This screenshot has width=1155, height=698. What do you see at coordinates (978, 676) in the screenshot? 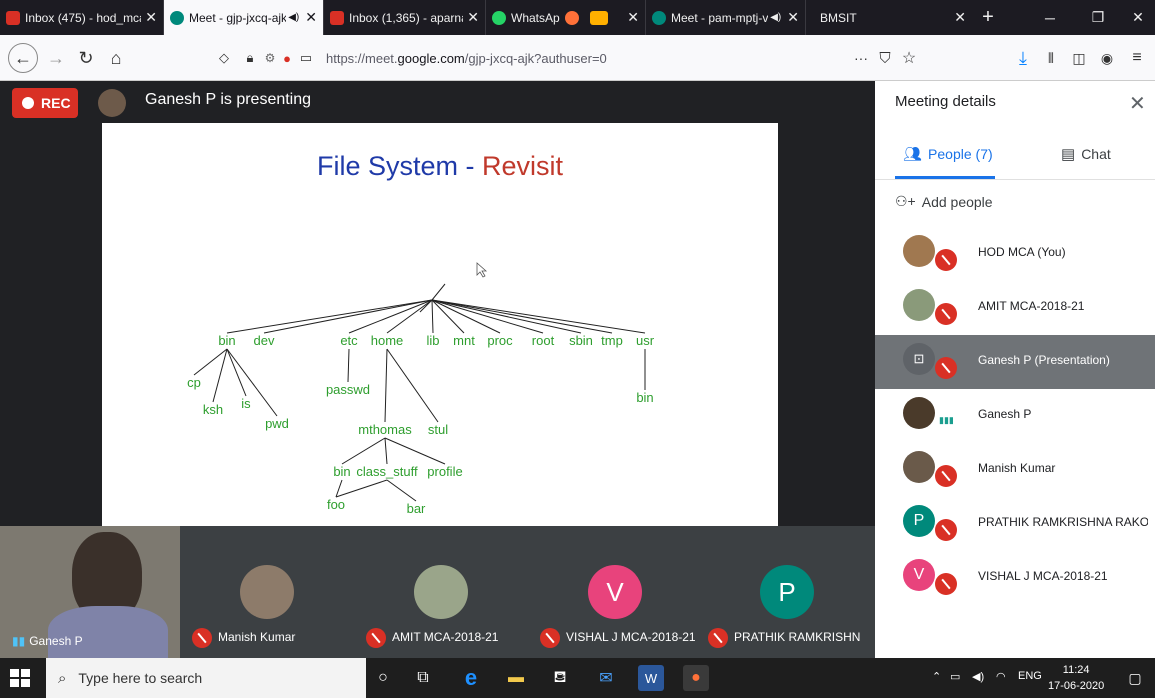
I see `volume-icon: ◀)` at bounding box center [978, 676].